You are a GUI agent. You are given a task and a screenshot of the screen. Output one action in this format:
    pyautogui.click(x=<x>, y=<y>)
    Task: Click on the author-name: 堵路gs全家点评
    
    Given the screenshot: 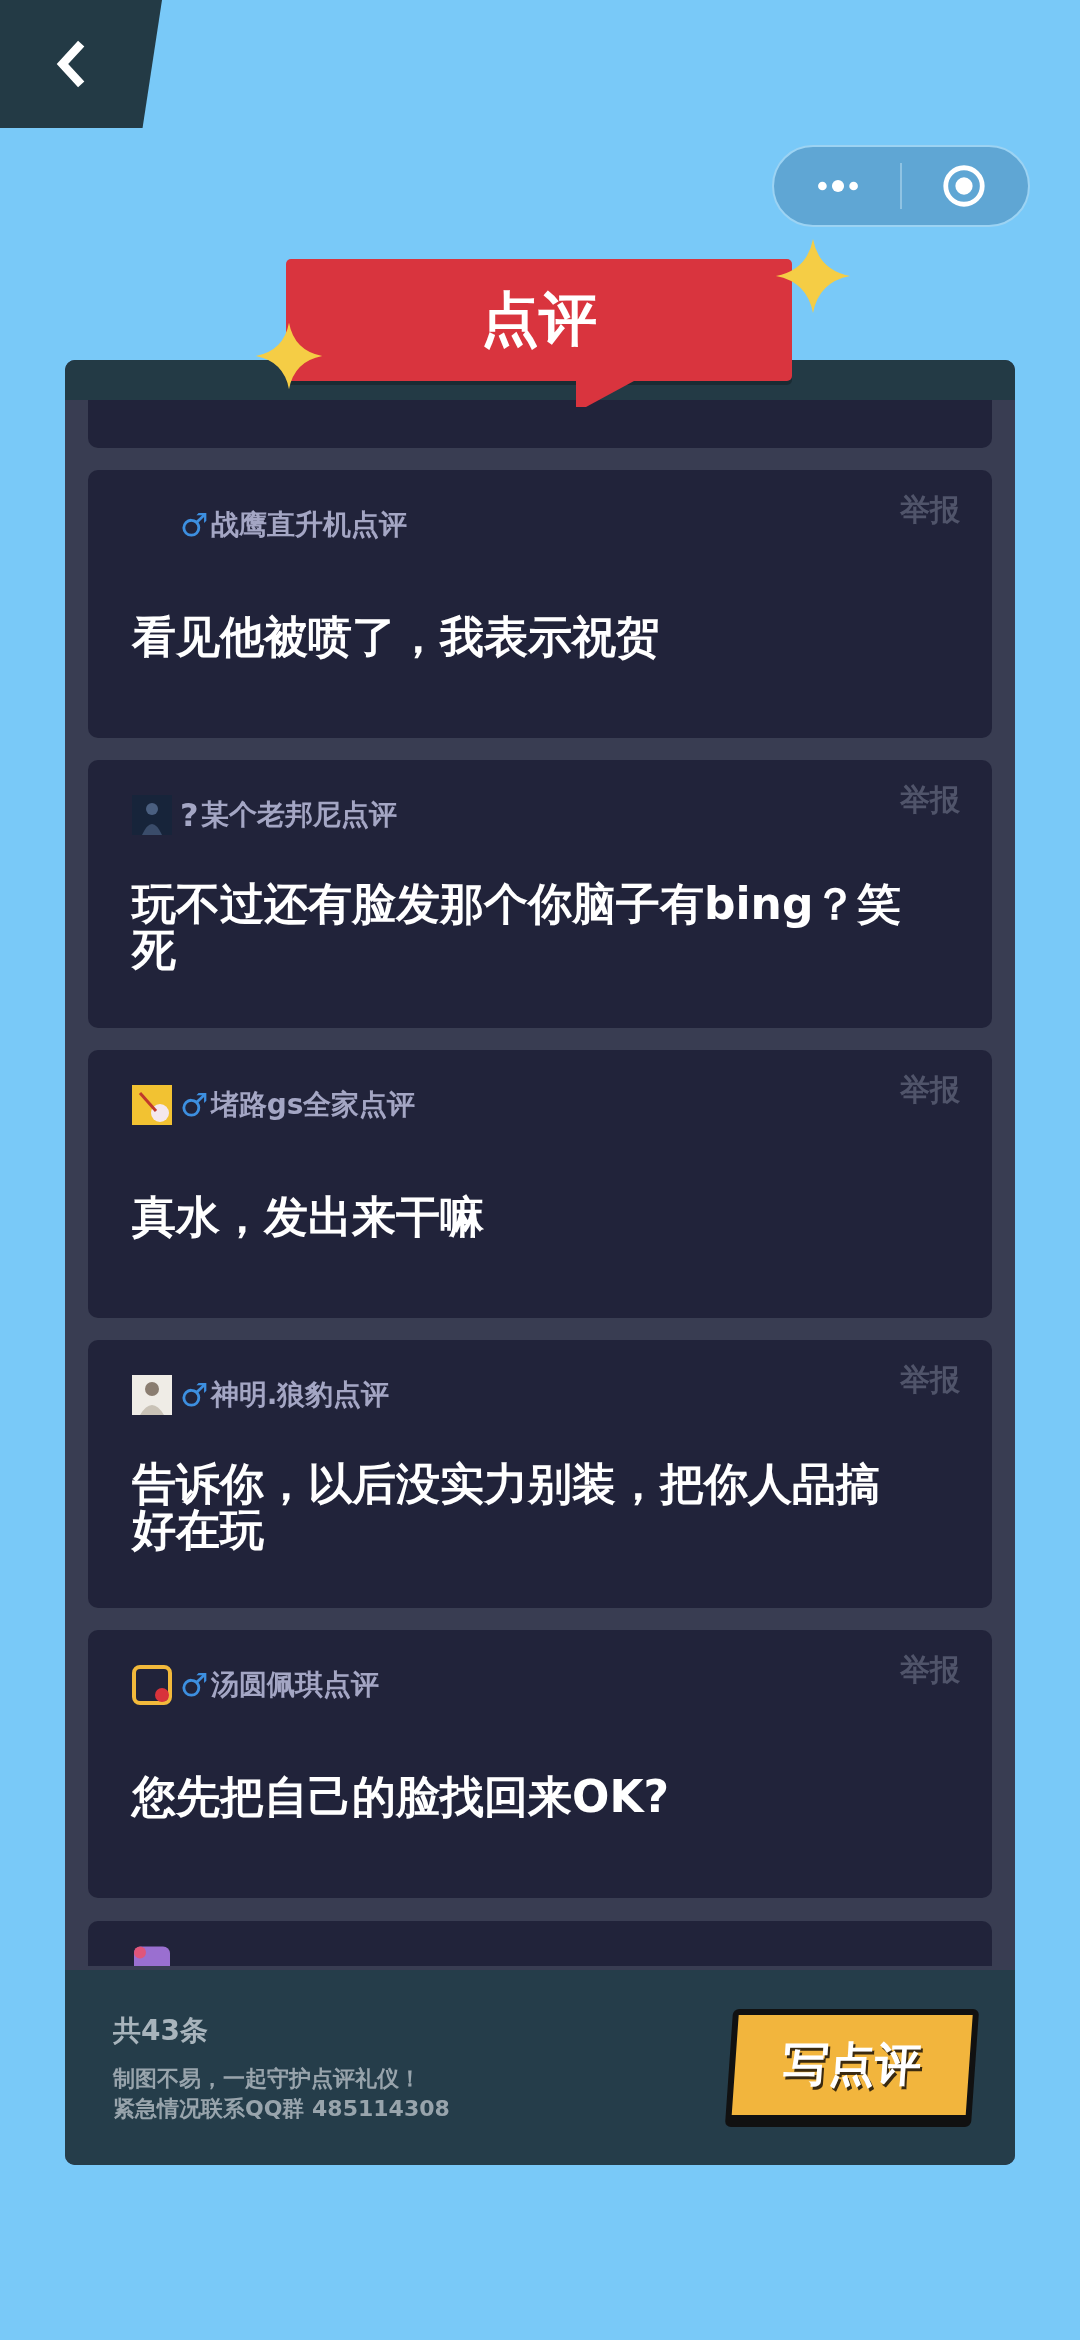 What is the action you would take?
    pyautogui.click(x=313, y=1105)
    